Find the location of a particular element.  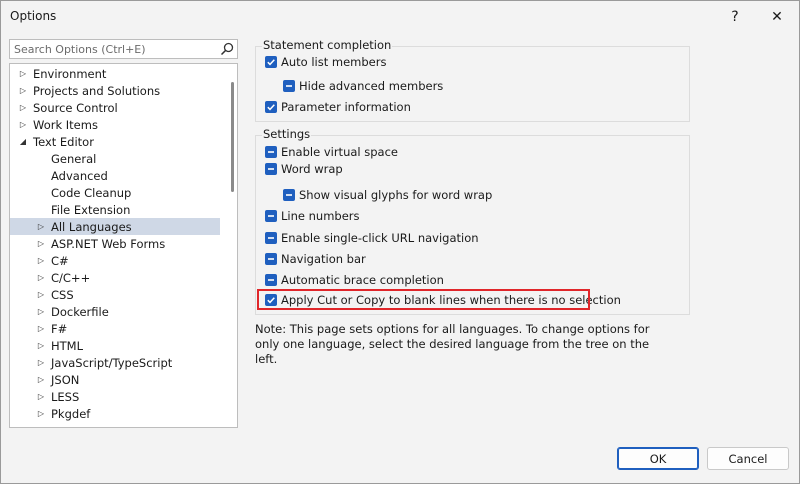

tree-item: ▷ Work Items is located at coordinates (115, 124).